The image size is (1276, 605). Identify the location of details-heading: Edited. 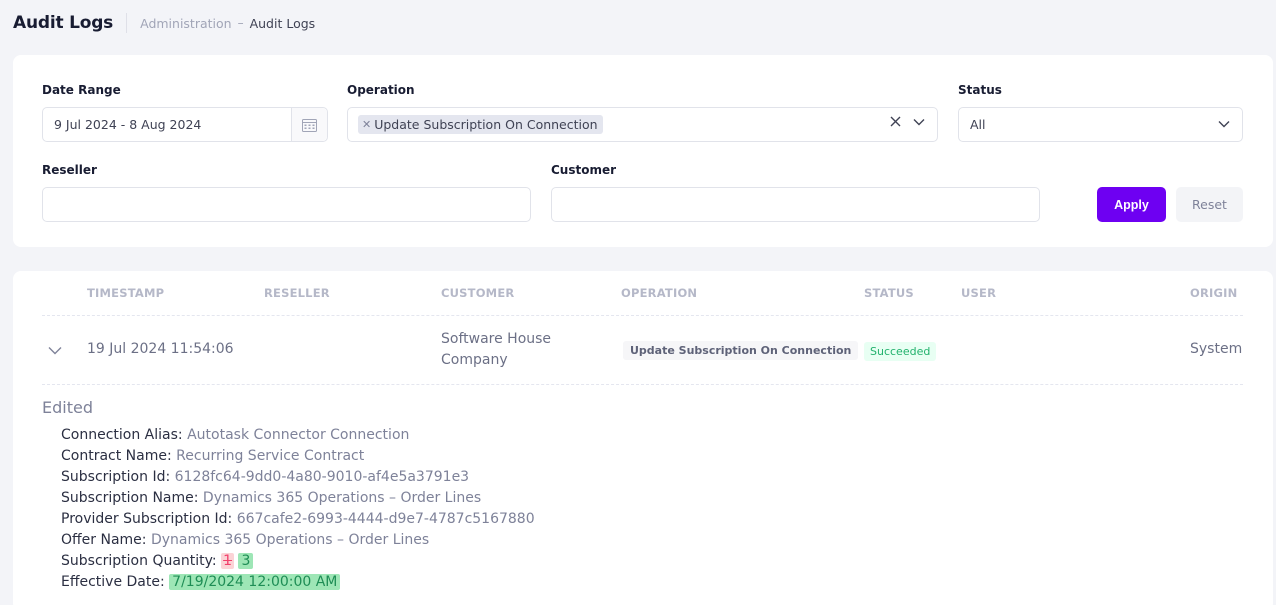
(67, 407).